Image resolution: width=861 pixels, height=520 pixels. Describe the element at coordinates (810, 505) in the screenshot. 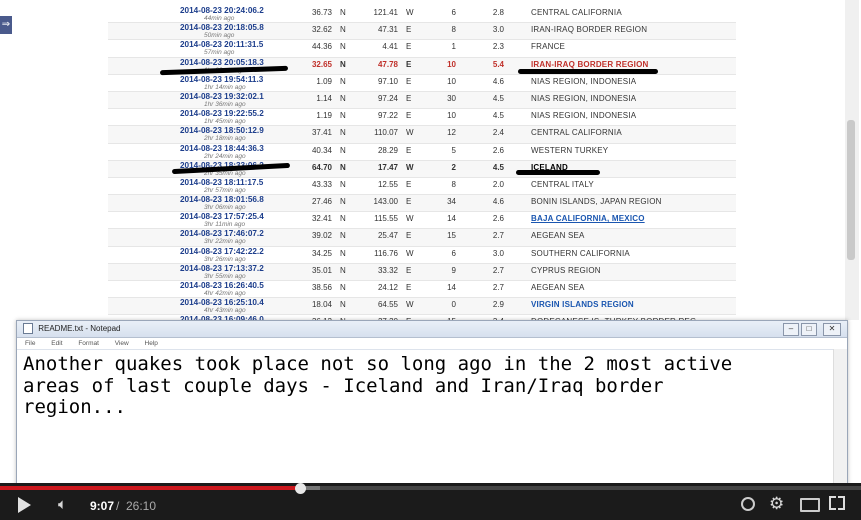

I see `miniplayer-icon` at that location.